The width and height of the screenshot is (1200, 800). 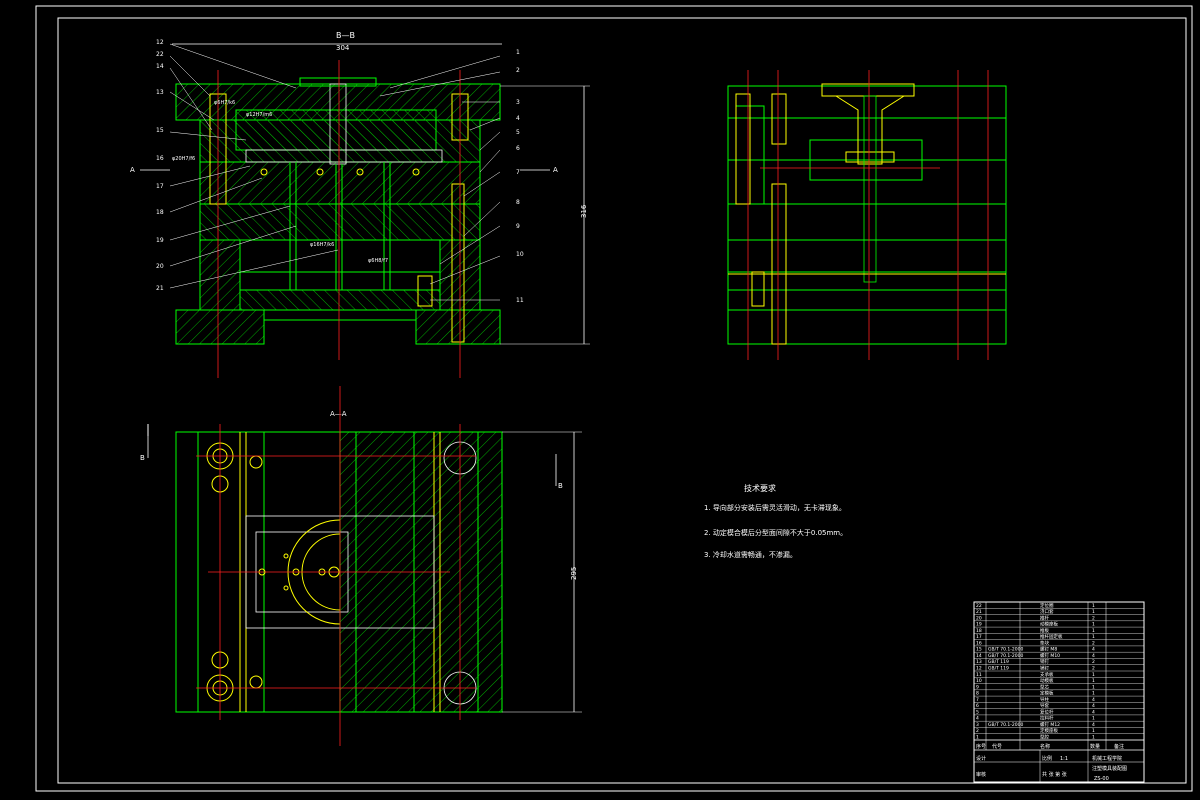 I want to click on parts-table-cell: 螺钉 M10, so click(x=1050, y=655).